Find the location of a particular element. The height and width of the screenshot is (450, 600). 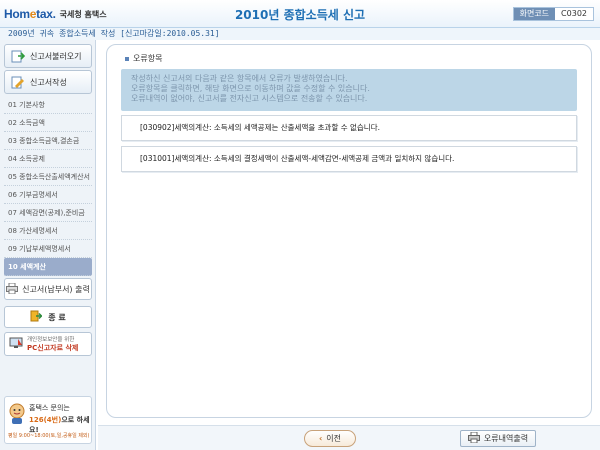

info-line: 오류항목을 클릭하면, 해당 화면으로 이동하며 값을 수정할 수 있습니다. is located at coordinates (250, 88).